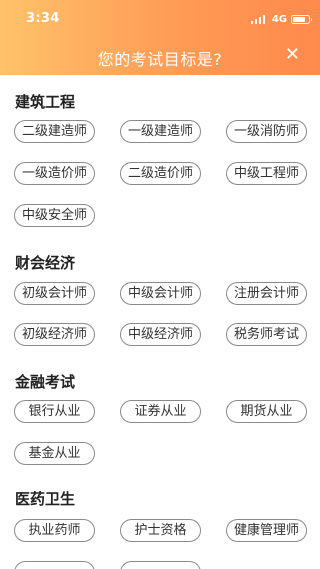 The height and width of the screenshot is (569, 320). What do you see at coordinates (160, 334) in the screenshot?
I see `exam-tag: 中级经济师` at bounding box center [160, 334].